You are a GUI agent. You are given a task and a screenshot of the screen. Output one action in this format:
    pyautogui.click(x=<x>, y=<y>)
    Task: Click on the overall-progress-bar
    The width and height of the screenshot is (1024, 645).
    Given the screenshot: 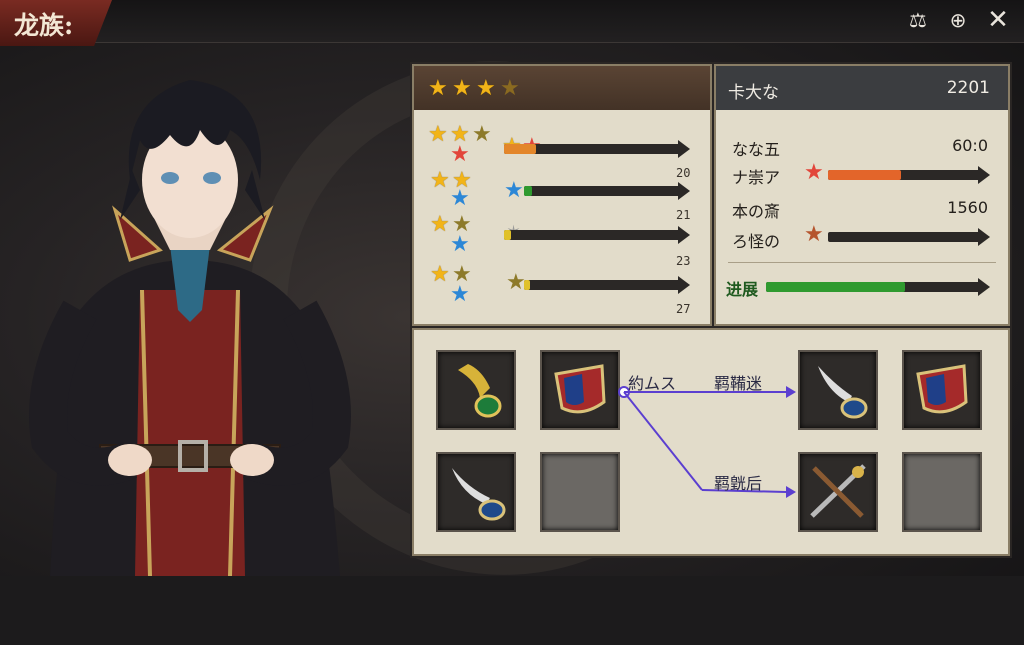 What is the action you would take?
    pyautogui.click(x=878, y=287)
    